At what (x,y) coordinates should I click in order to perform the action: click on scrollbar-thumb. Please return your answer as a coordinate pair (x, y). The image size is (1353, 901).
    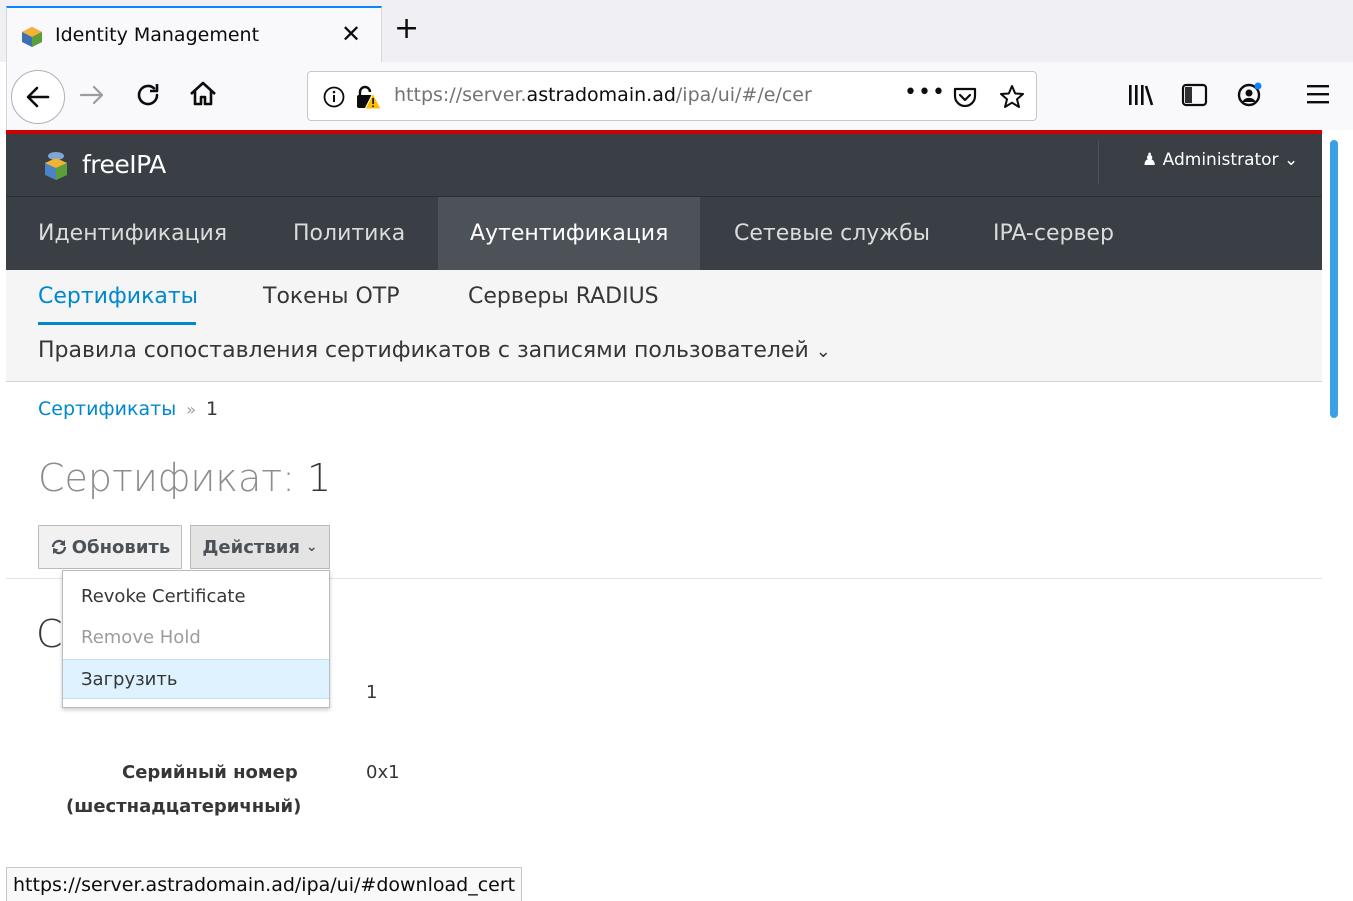
    Looking at the image, I should click on (1334, 279).